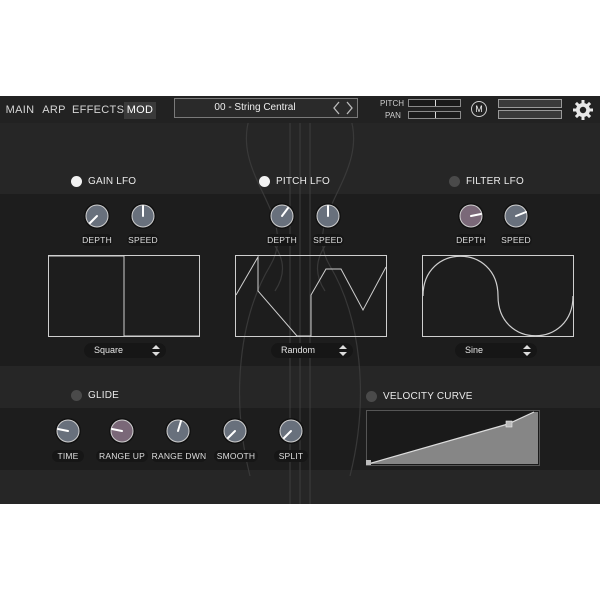 The image size is (600, 600). What do you see at coordinates (143, 240) in the screenshot?
I see `gain-speed-label: SPEED` at bounding box center [143, 240].